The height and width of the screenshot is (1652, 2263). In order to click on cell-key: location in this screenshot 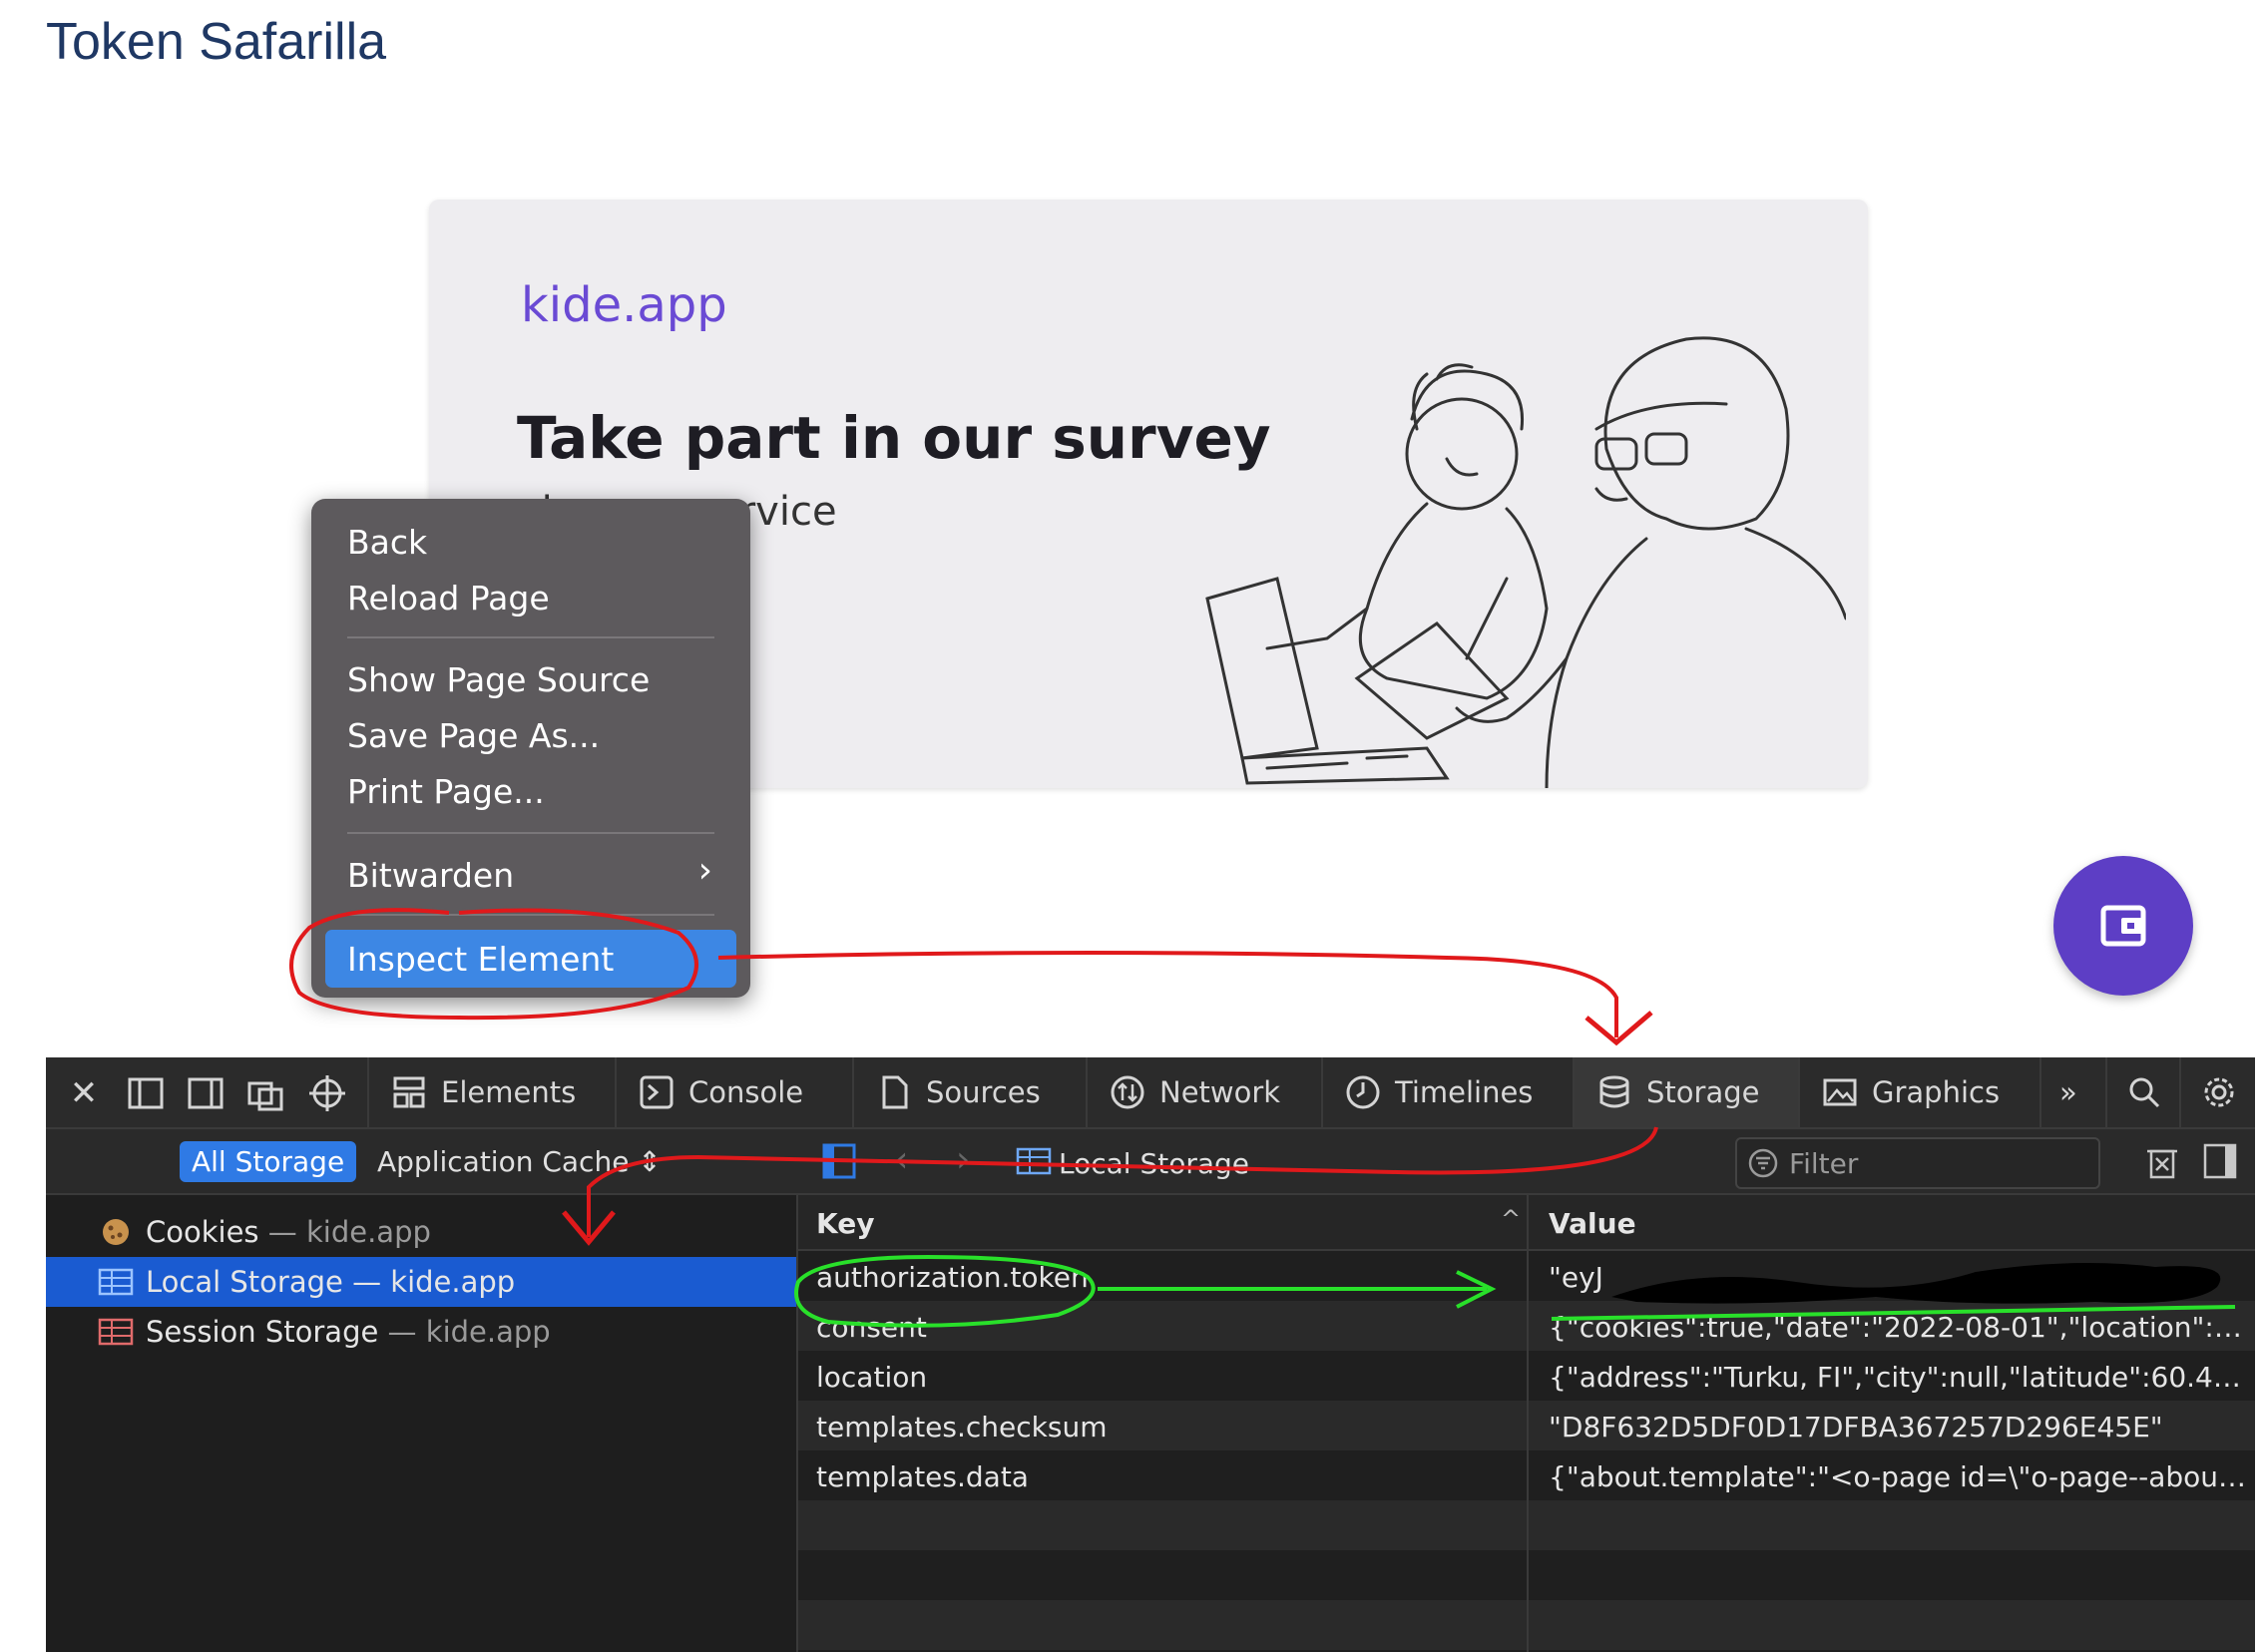, I will do `click(872, 1377)`.